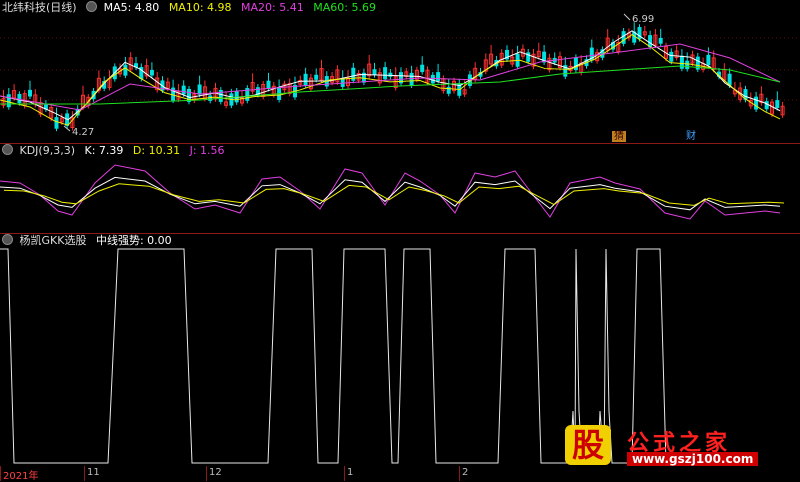 This screenshot has height=482, width=800. What do you see at coordinates (693, 459) in the screenshot?
I see `logo-url: www.gszj100.com` at bounding box center [693, 459].